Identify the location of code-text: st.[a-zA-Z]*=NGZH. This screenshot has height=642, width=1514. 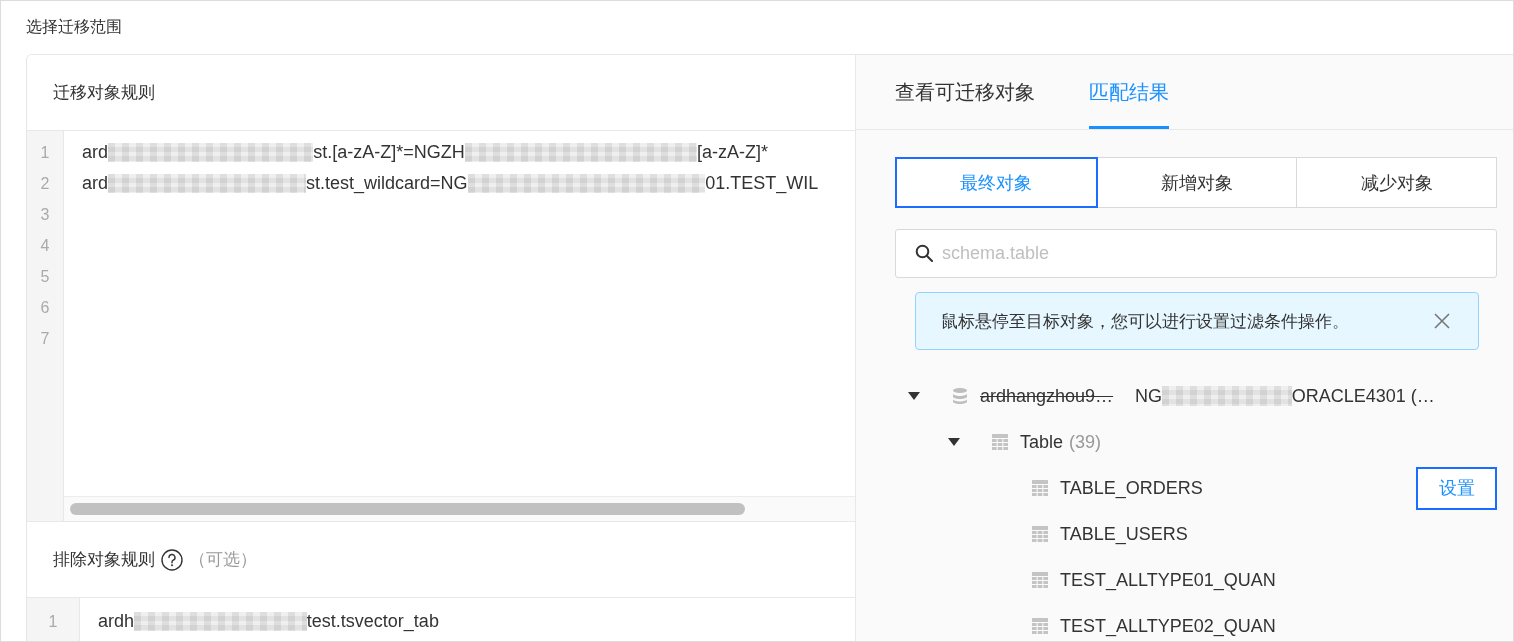
(389, 152).